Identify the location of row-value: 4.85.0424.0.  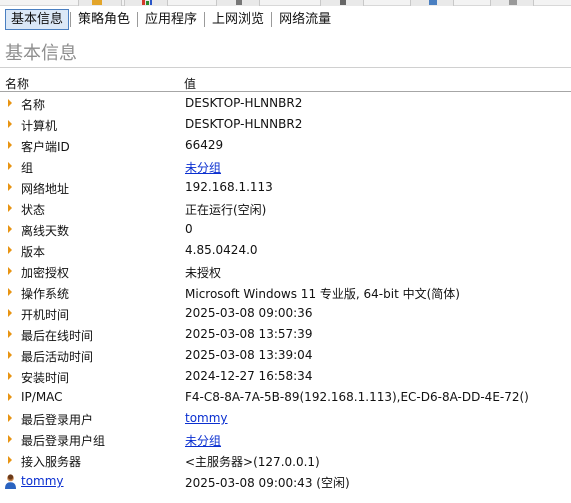
(221, 250).